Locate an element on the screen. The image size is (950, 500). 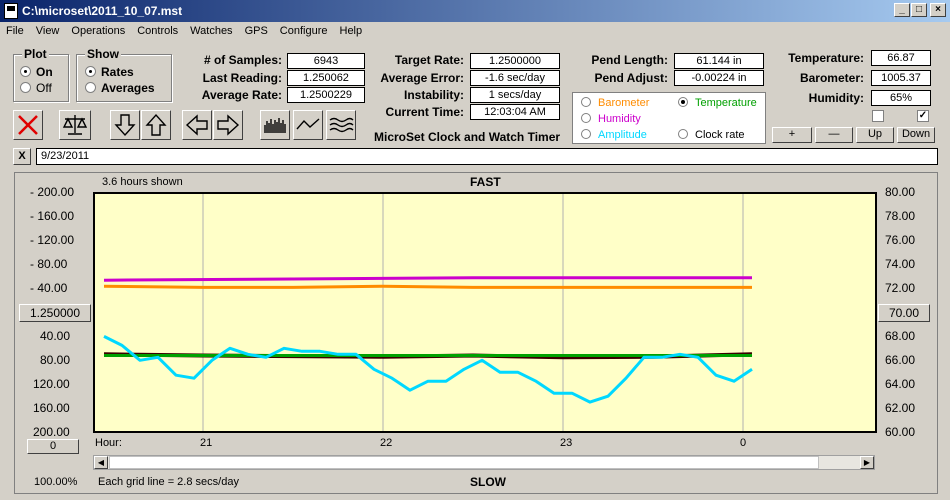
instability-value: 1 secs/day is located at coordinates (515, 95).